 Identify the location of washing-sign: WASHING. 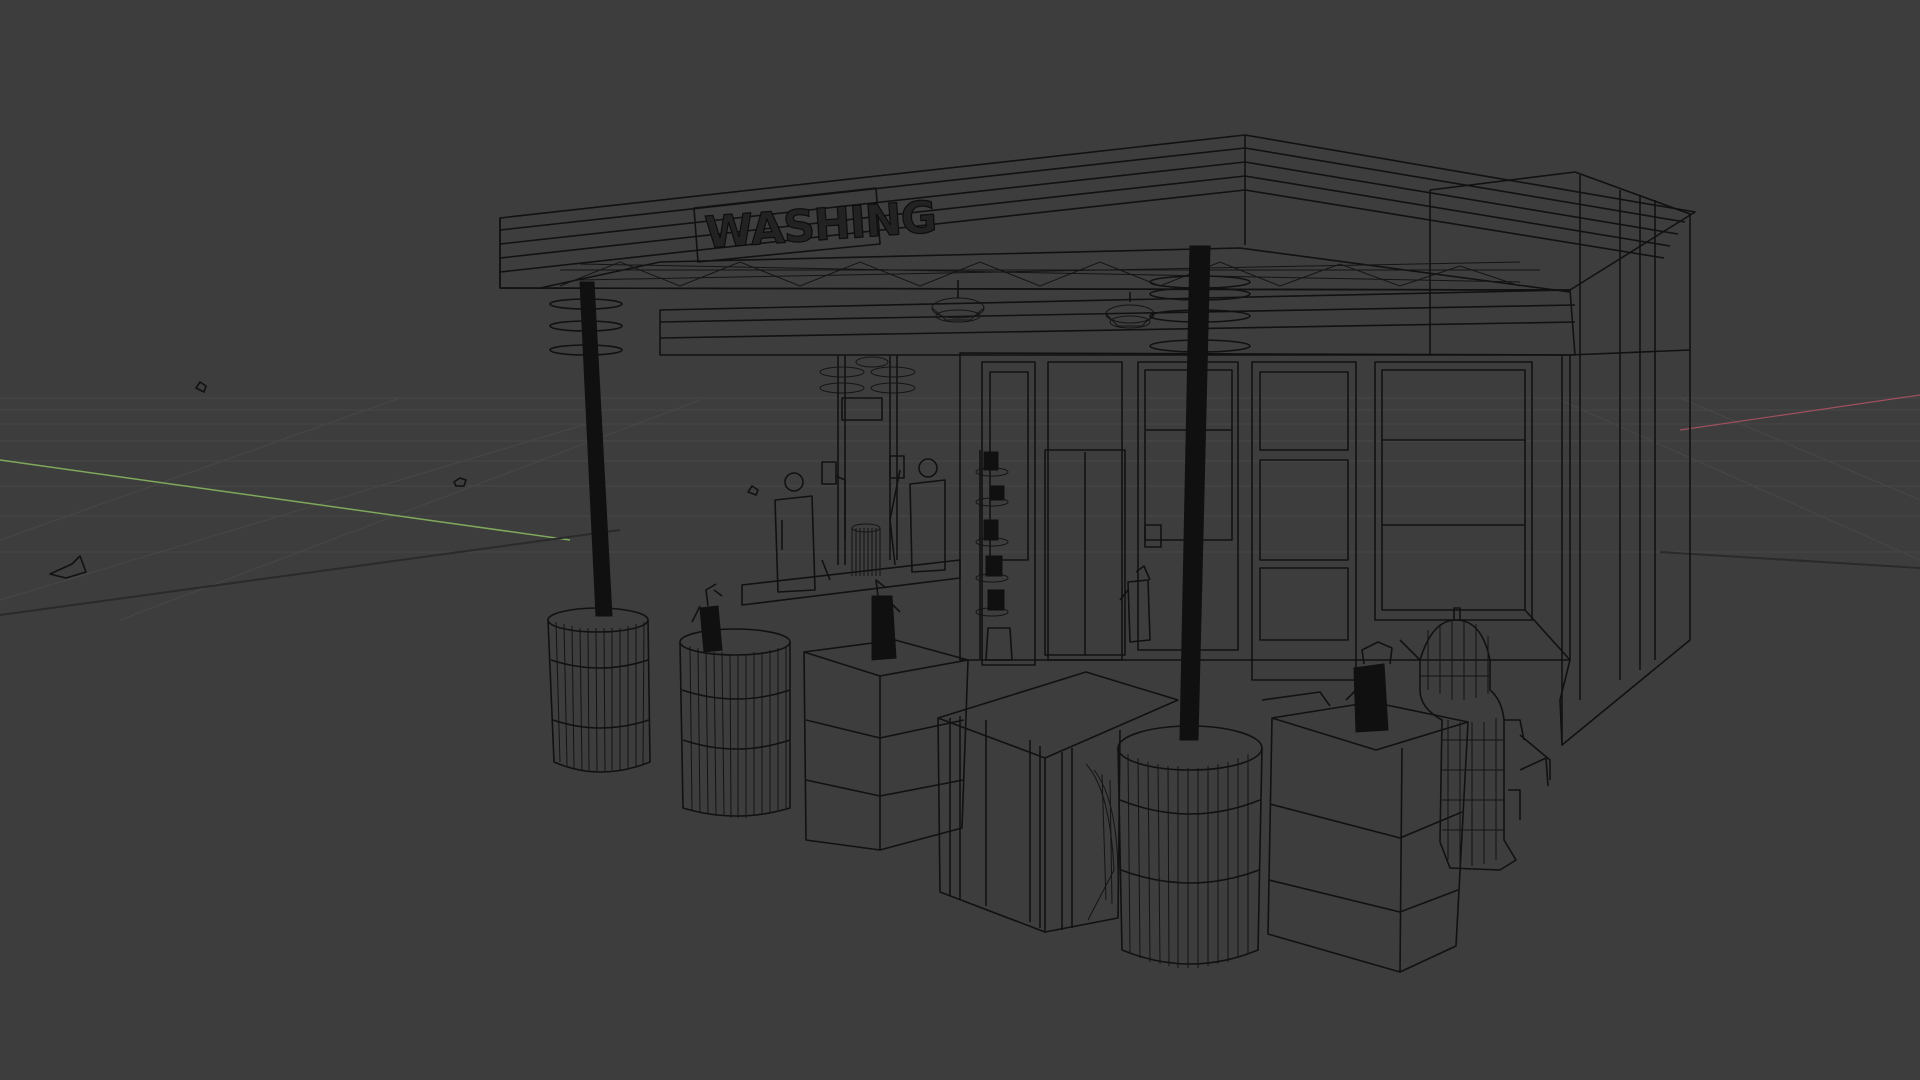
(815, 225).